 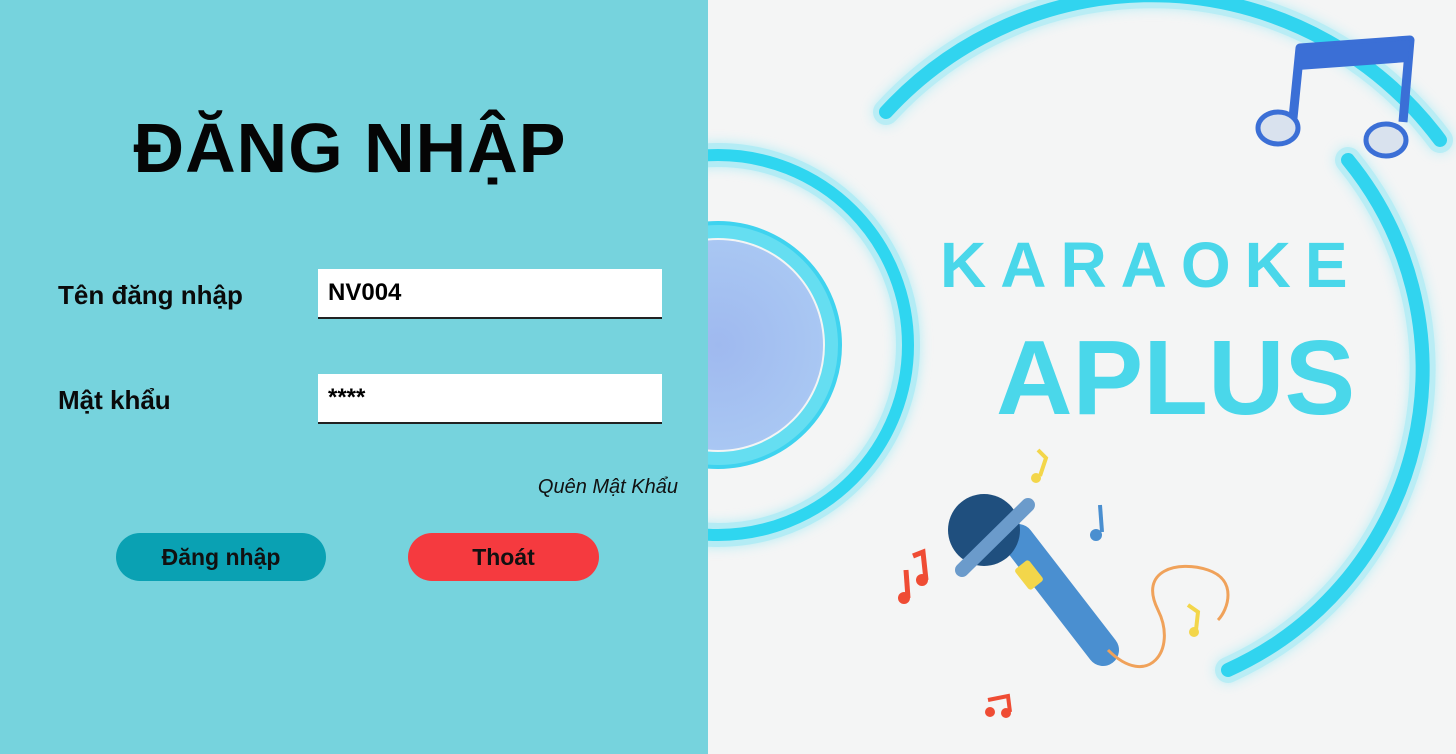 What do you see at coordinates (1176, 378) in the screenshot?
I see `brand-line-2: APLUS` at bounding box center [1176, 378].